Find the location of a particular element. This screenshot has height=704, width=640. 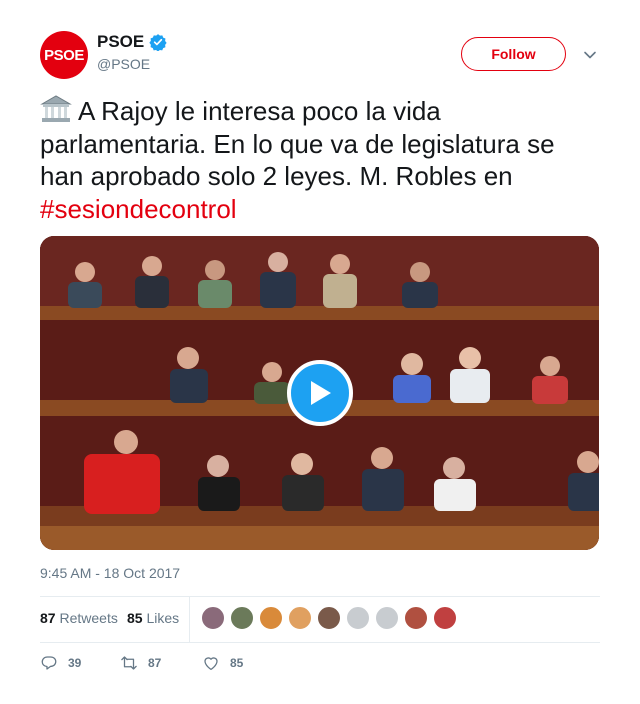

handle: @PSOE is located at coordinates (124, 64).